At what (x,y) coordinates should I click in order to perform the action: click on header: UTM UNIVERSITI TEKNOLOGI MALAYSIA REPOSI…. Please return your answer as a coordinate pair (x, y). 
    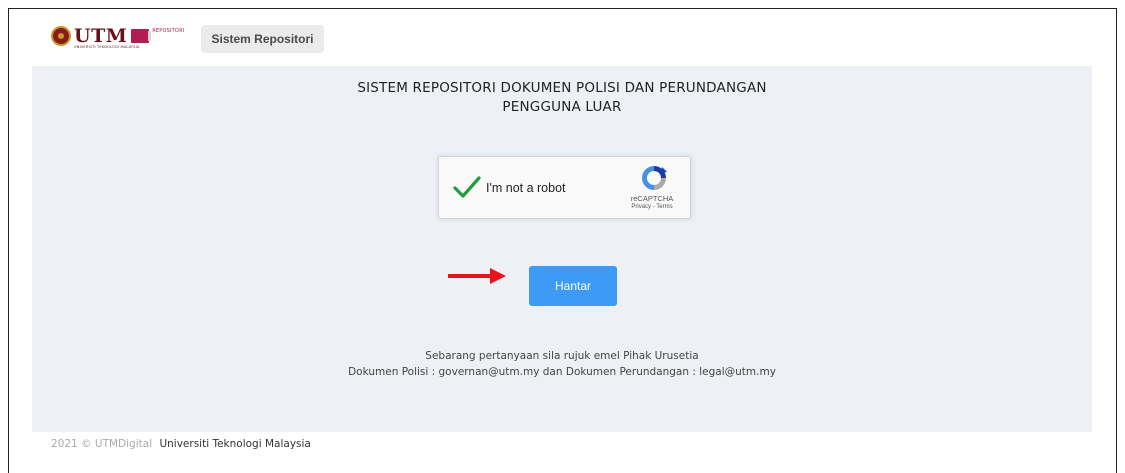
    Looking at the image, I should click on (562, 37).